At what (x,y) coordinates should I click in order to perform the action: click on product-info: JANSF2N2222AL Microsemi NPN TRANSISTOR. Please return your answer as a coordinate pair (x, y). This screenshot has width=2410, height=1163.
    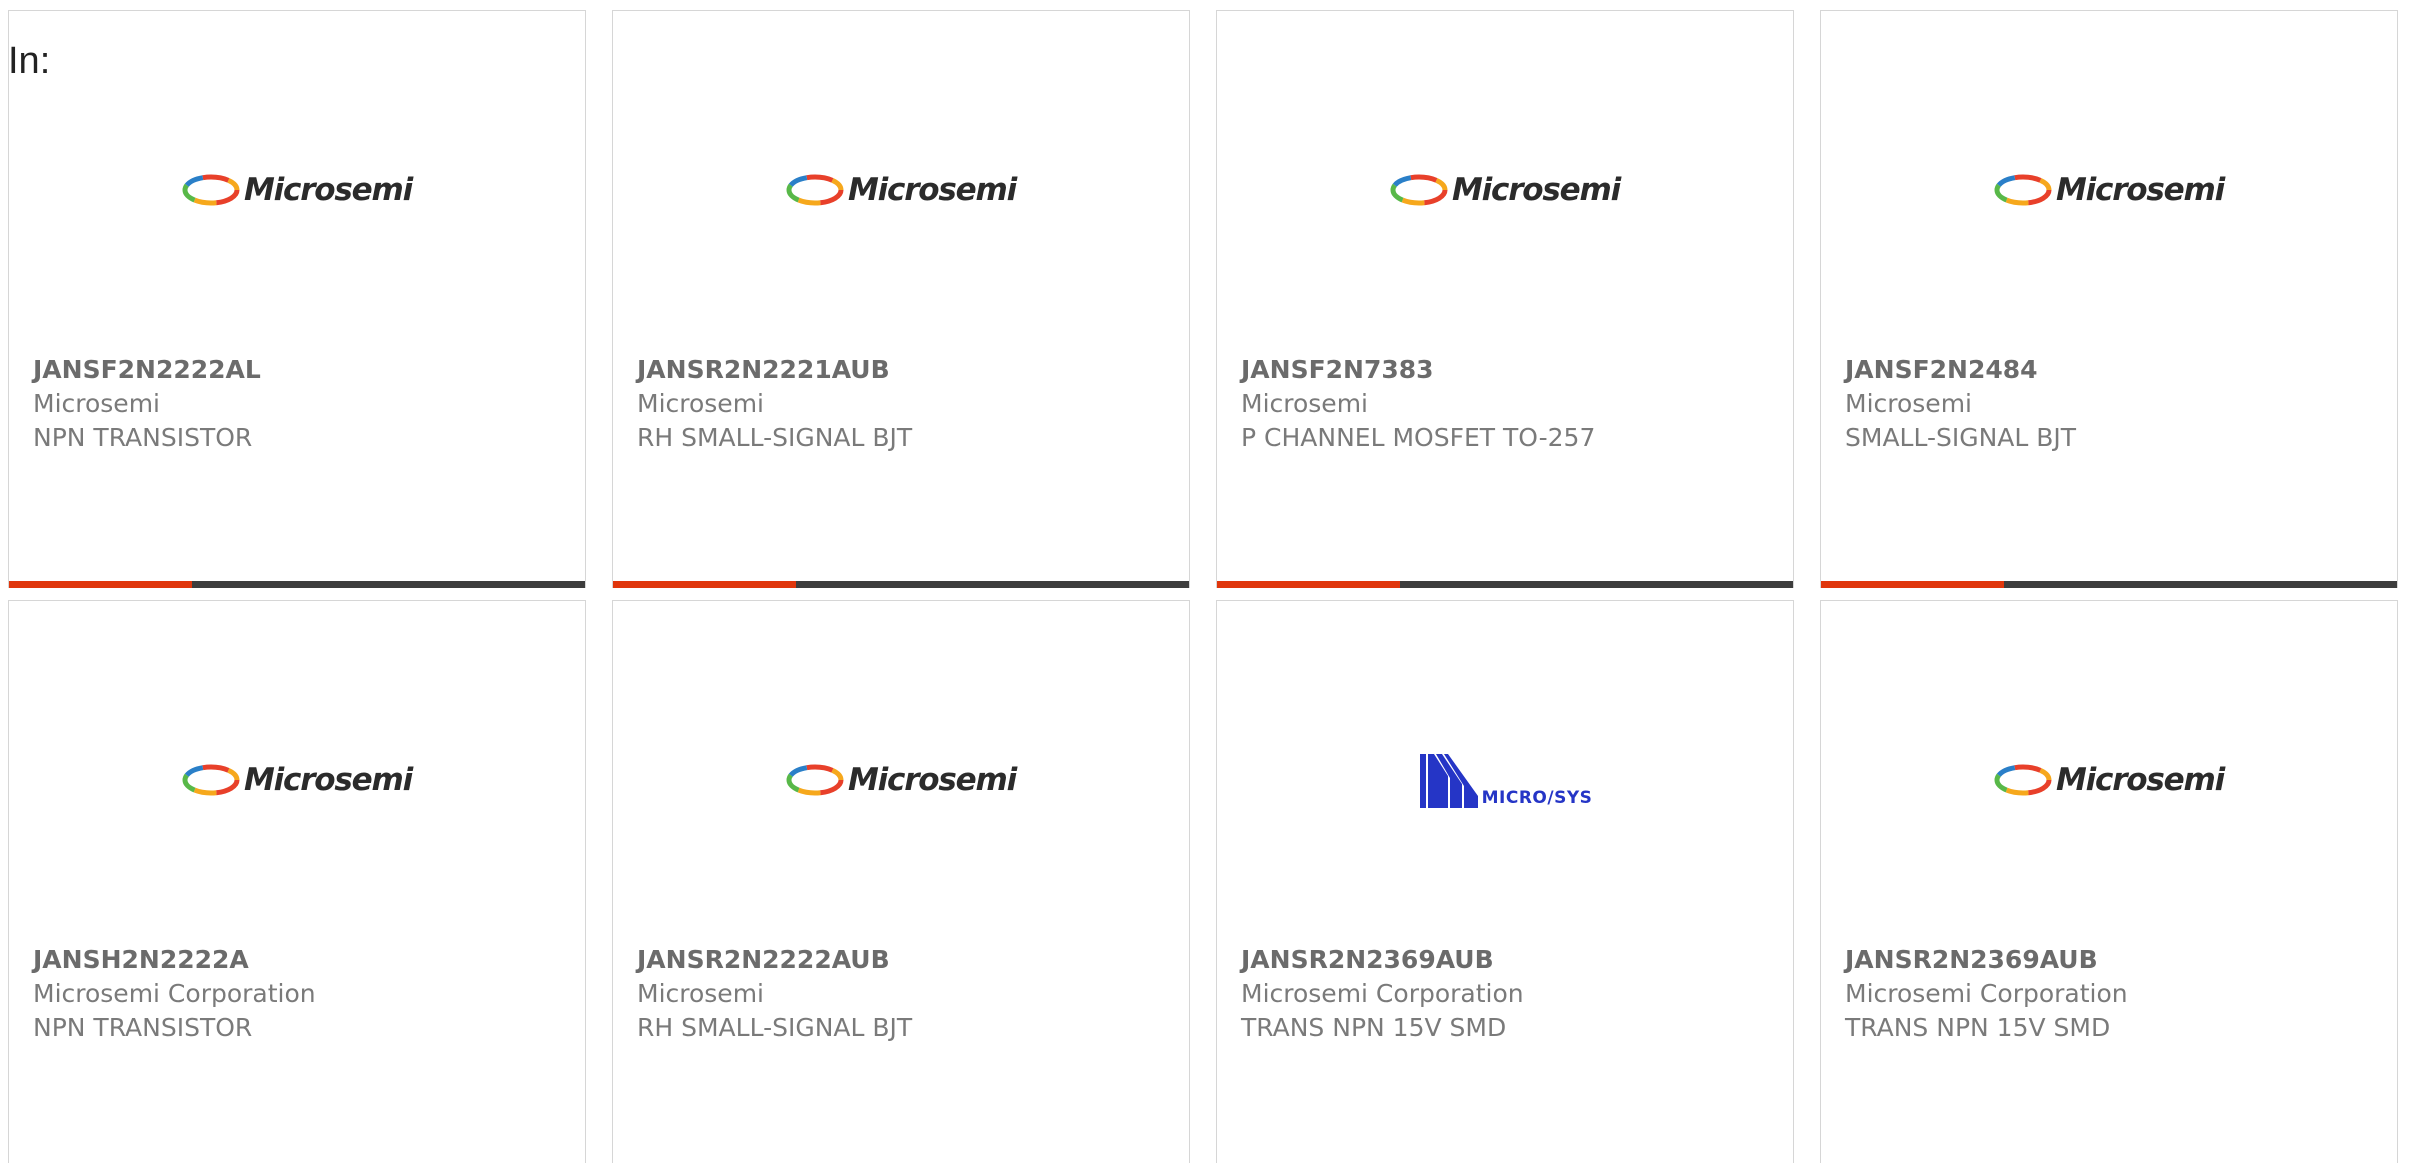
    Looking at the image, I should click on (304, 404).